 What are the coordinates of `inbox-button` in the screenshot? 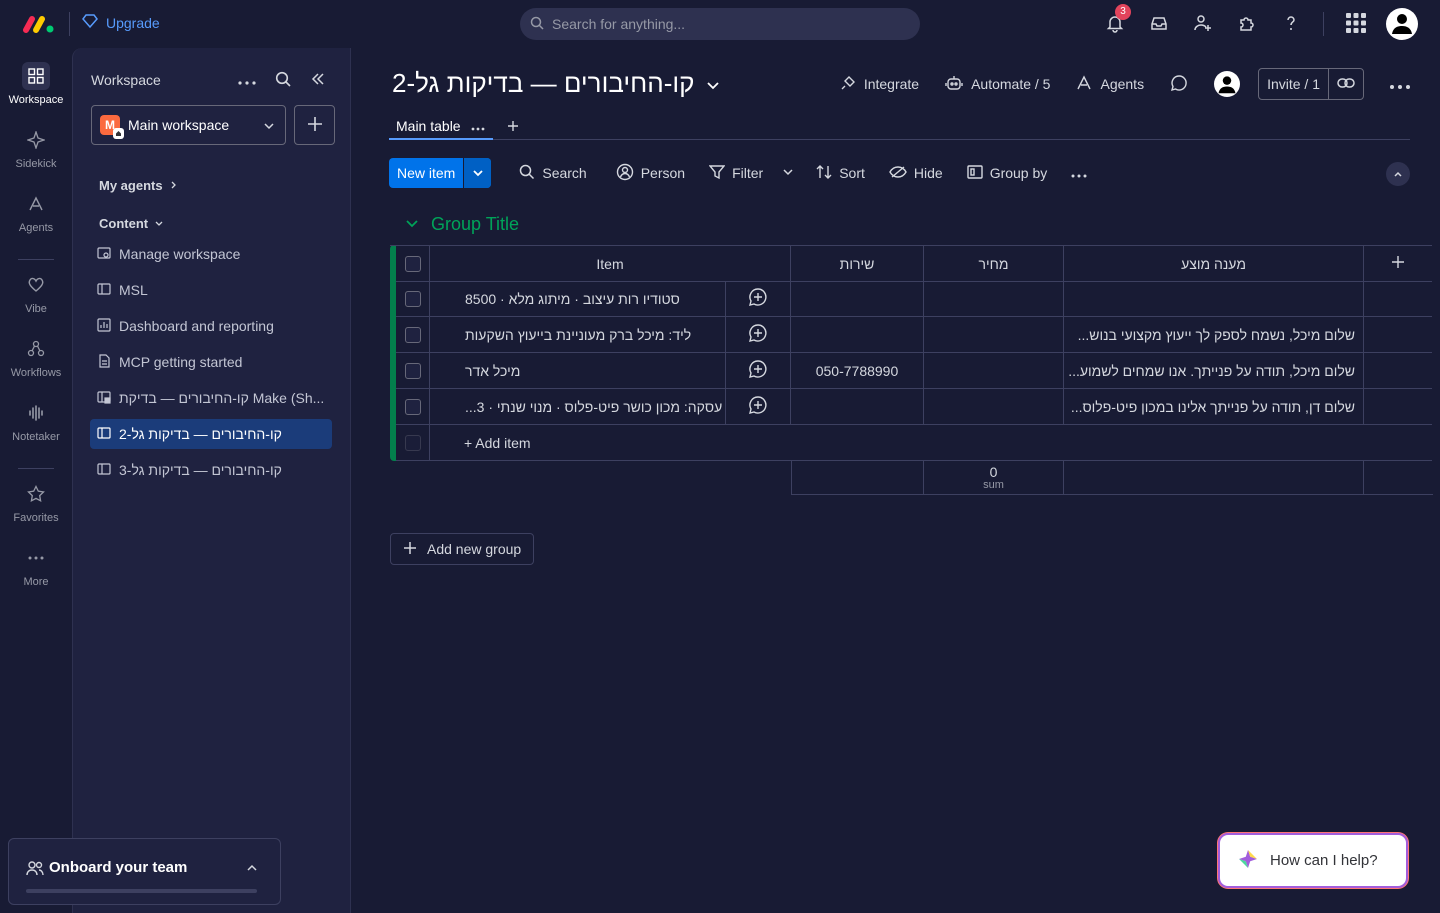 It's located at (1159, 24).